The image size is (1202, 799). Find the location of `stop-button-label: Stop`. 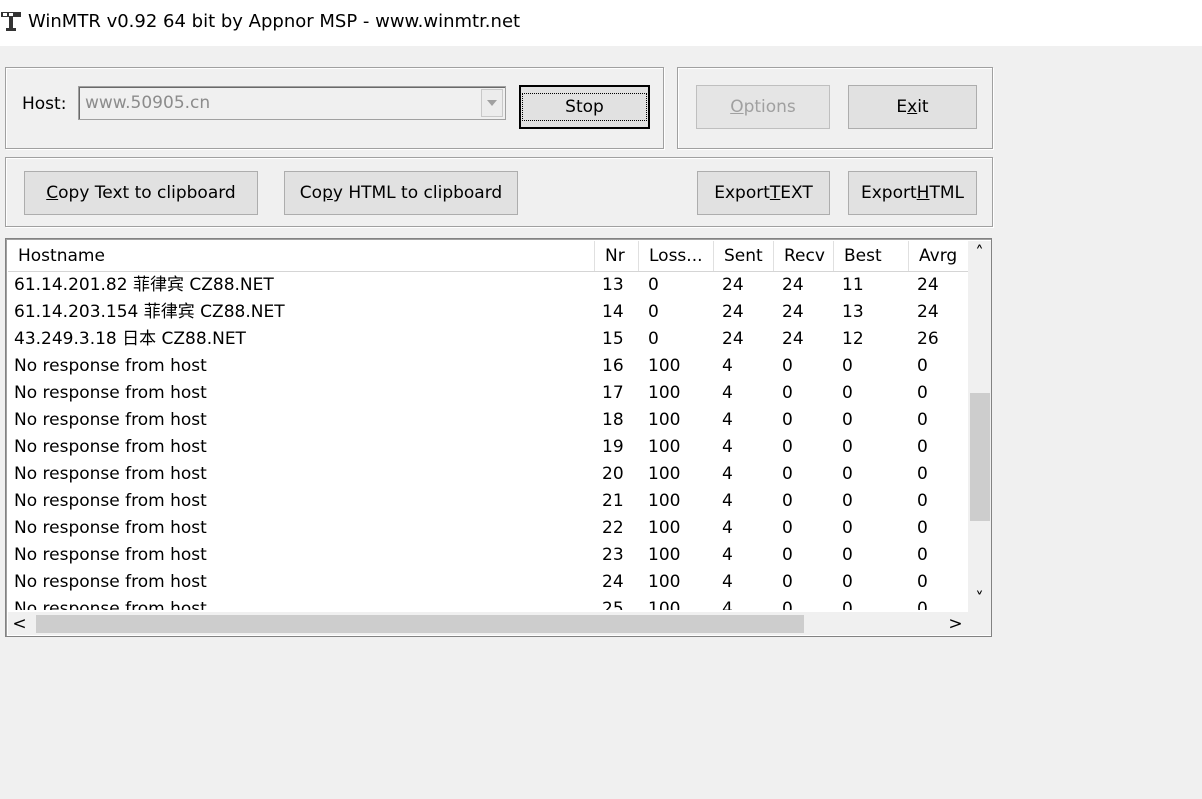

stop-button-label: Stop is located at coordinates (584, 107).